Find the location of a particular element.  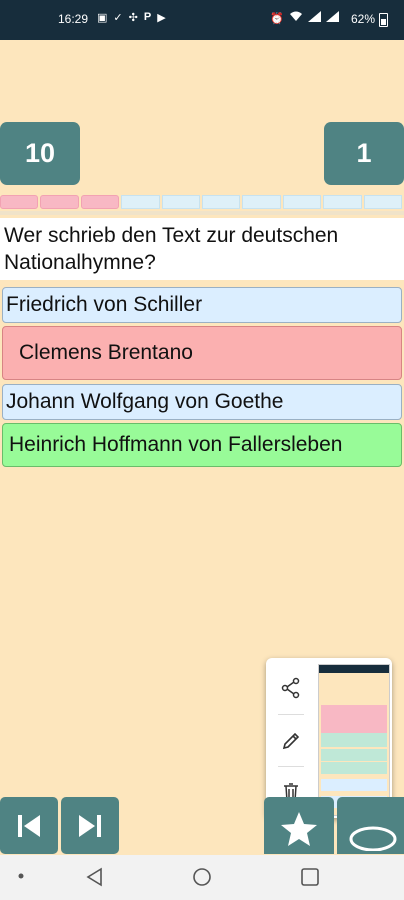

answer-option-1: Friedrich von Schiller is located at coordinates (202, 305).